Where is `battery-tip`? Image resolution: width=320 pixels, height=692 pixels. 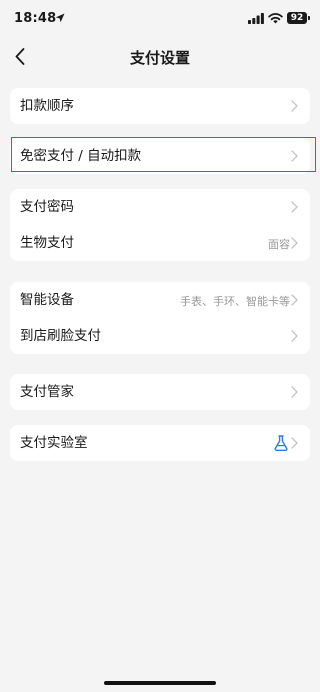 battery-tip is located at coordinates (309, 18).